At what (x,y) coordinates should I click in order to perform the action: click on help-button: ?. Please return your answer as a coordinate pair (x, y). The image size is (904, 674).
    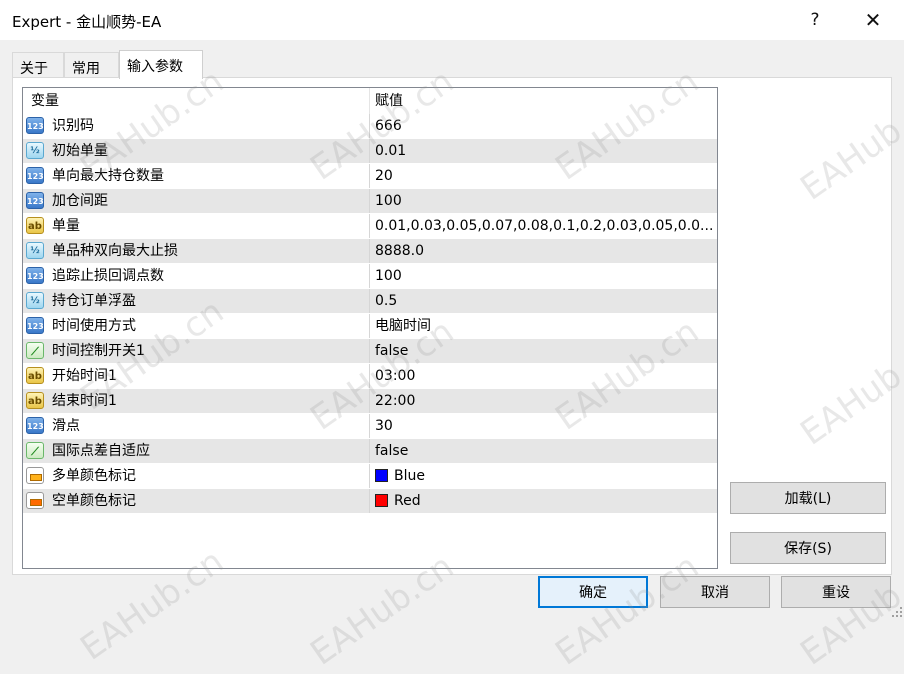
    Looking at the image, I should click on (815, 20).